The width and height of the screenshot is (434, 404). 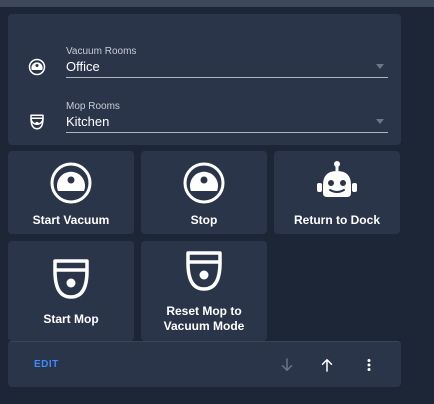 What do you see at coordinates (204, 220) in the screenshot?
I see `stop-label: Stop` at bounding box center [204, 220].